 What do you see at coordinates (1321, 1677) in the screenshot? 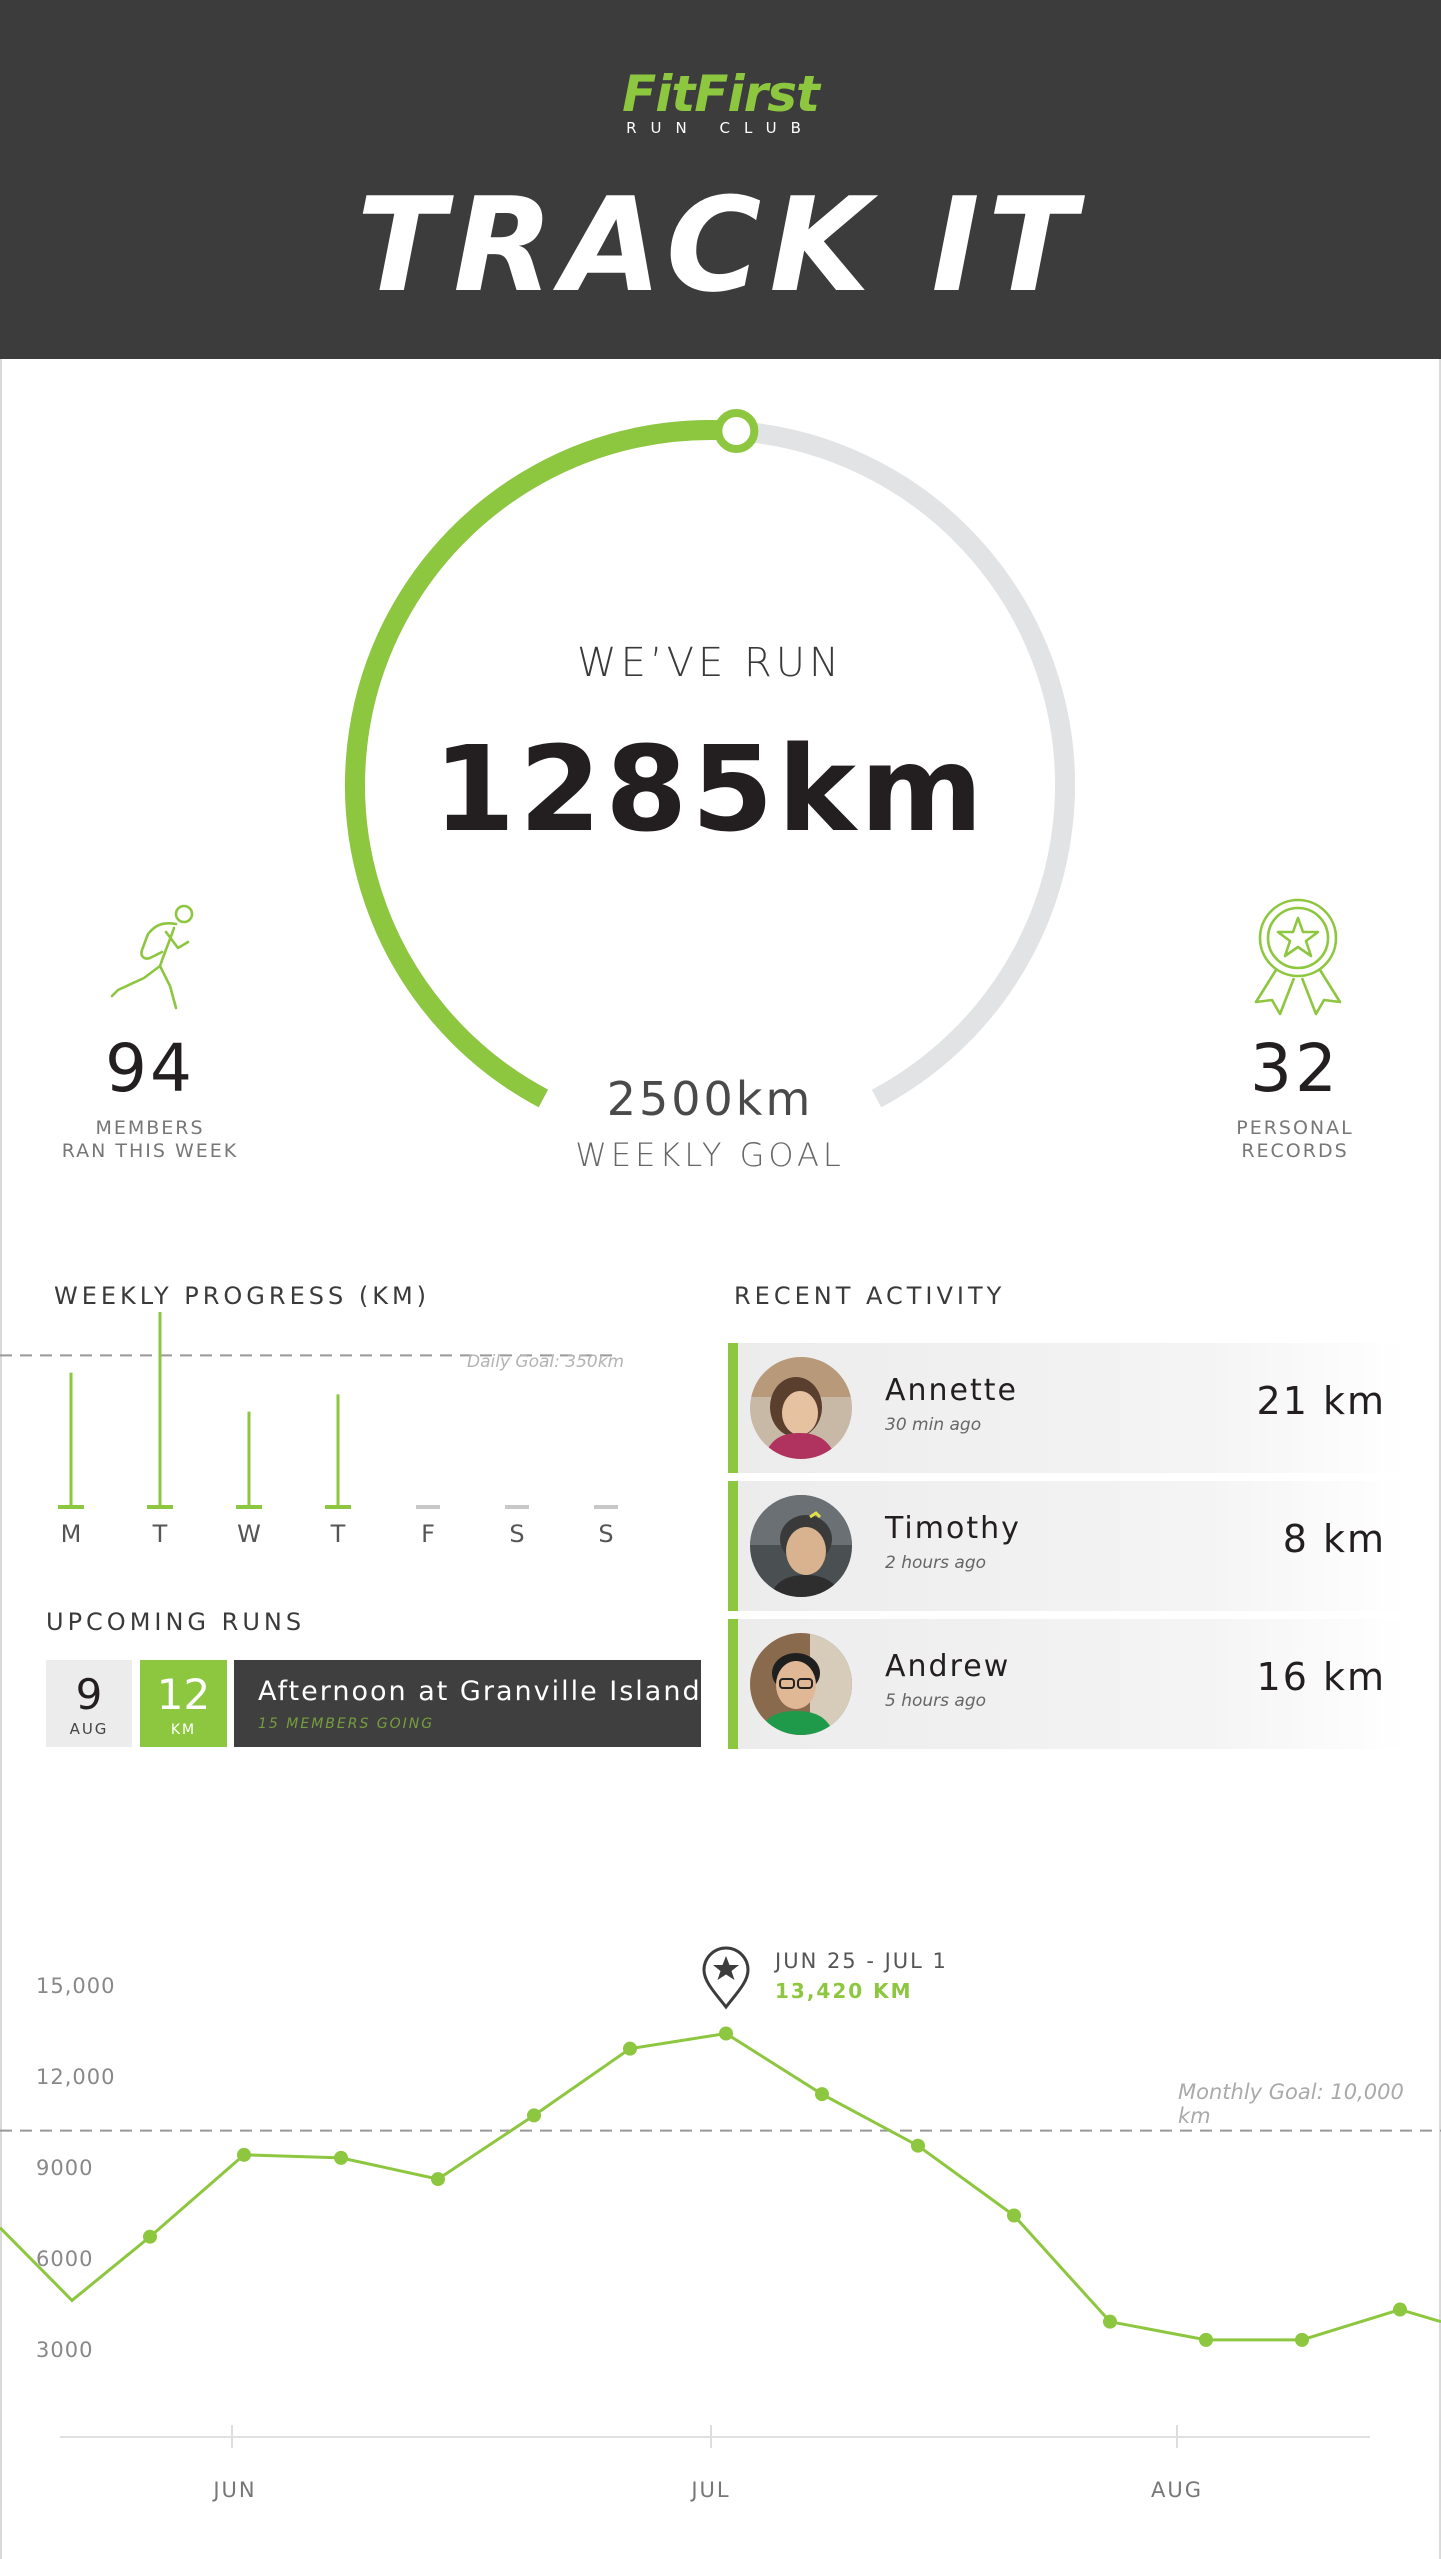
I see `activity-distance: 16 km` at bounding box center [1321, 1677].